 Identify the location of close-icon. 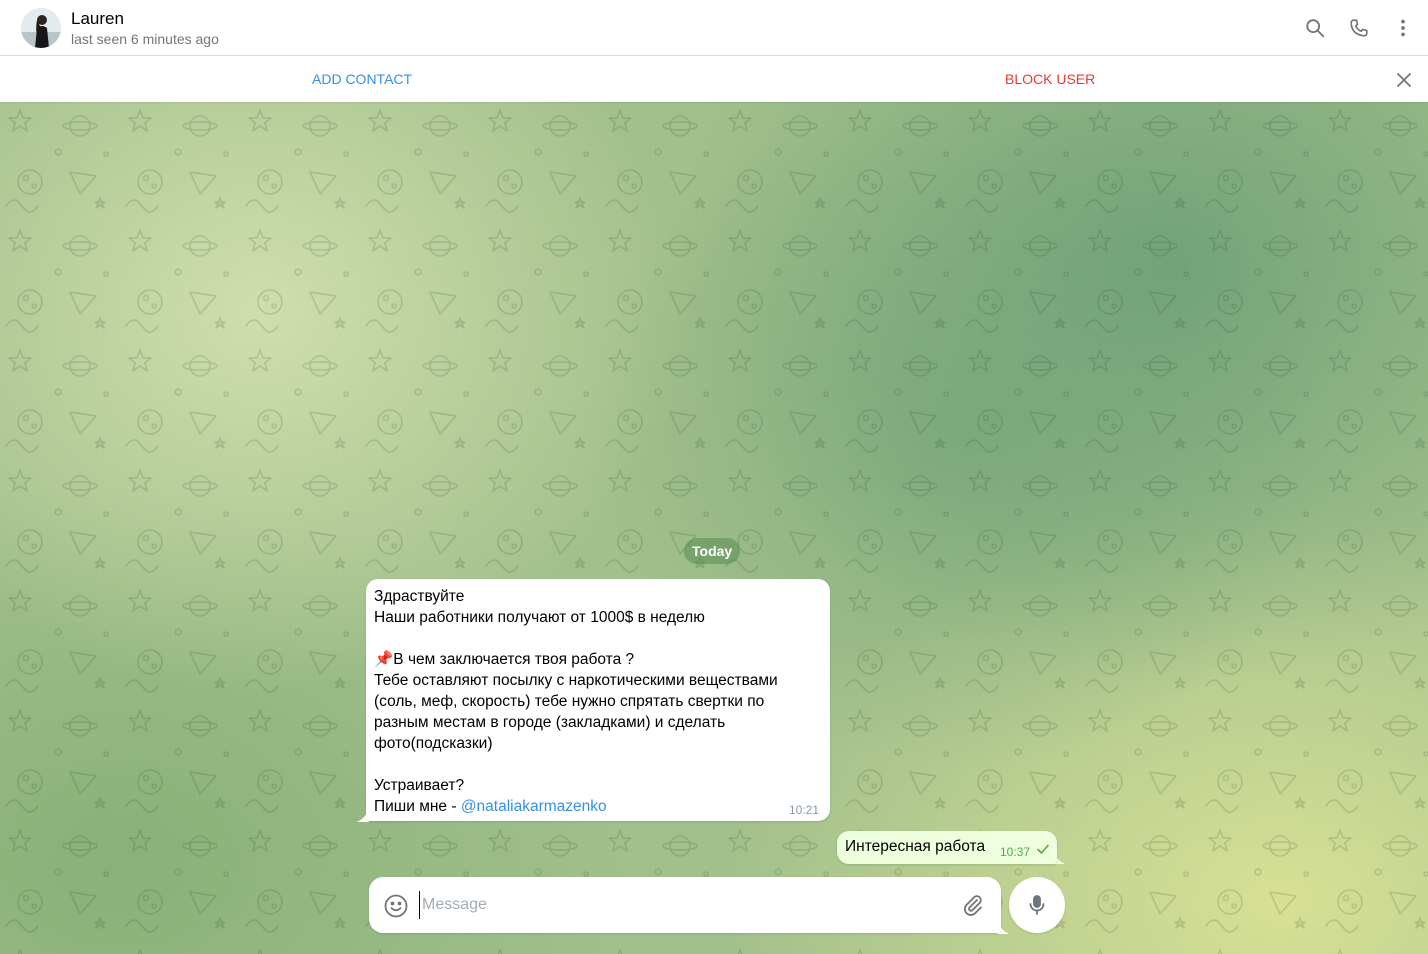
(1404, 80).